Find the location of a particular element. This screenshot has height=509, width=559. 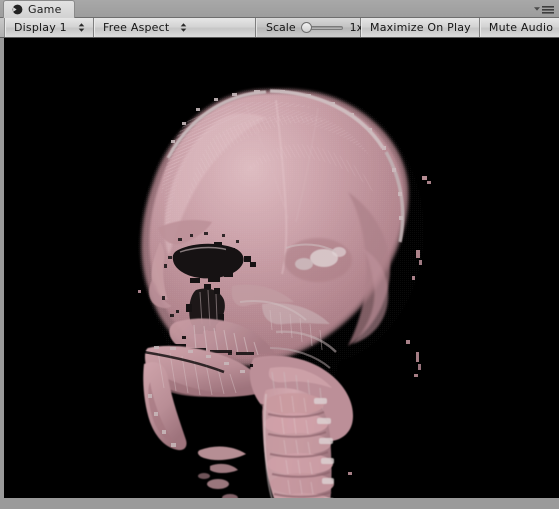

maximize-on-play-button: Maximize On Play is located at coordinates (420, 27).